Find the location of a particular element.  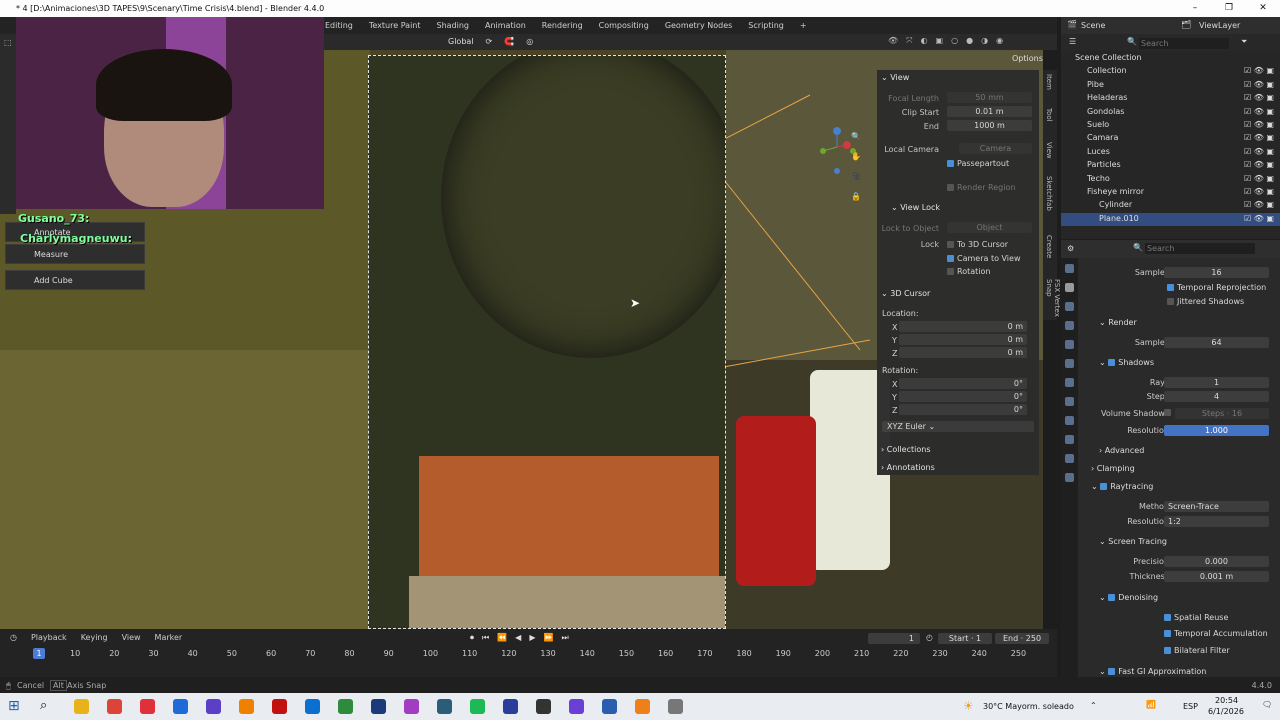

measure-tool: Measure is located at coordinates (75, 254).